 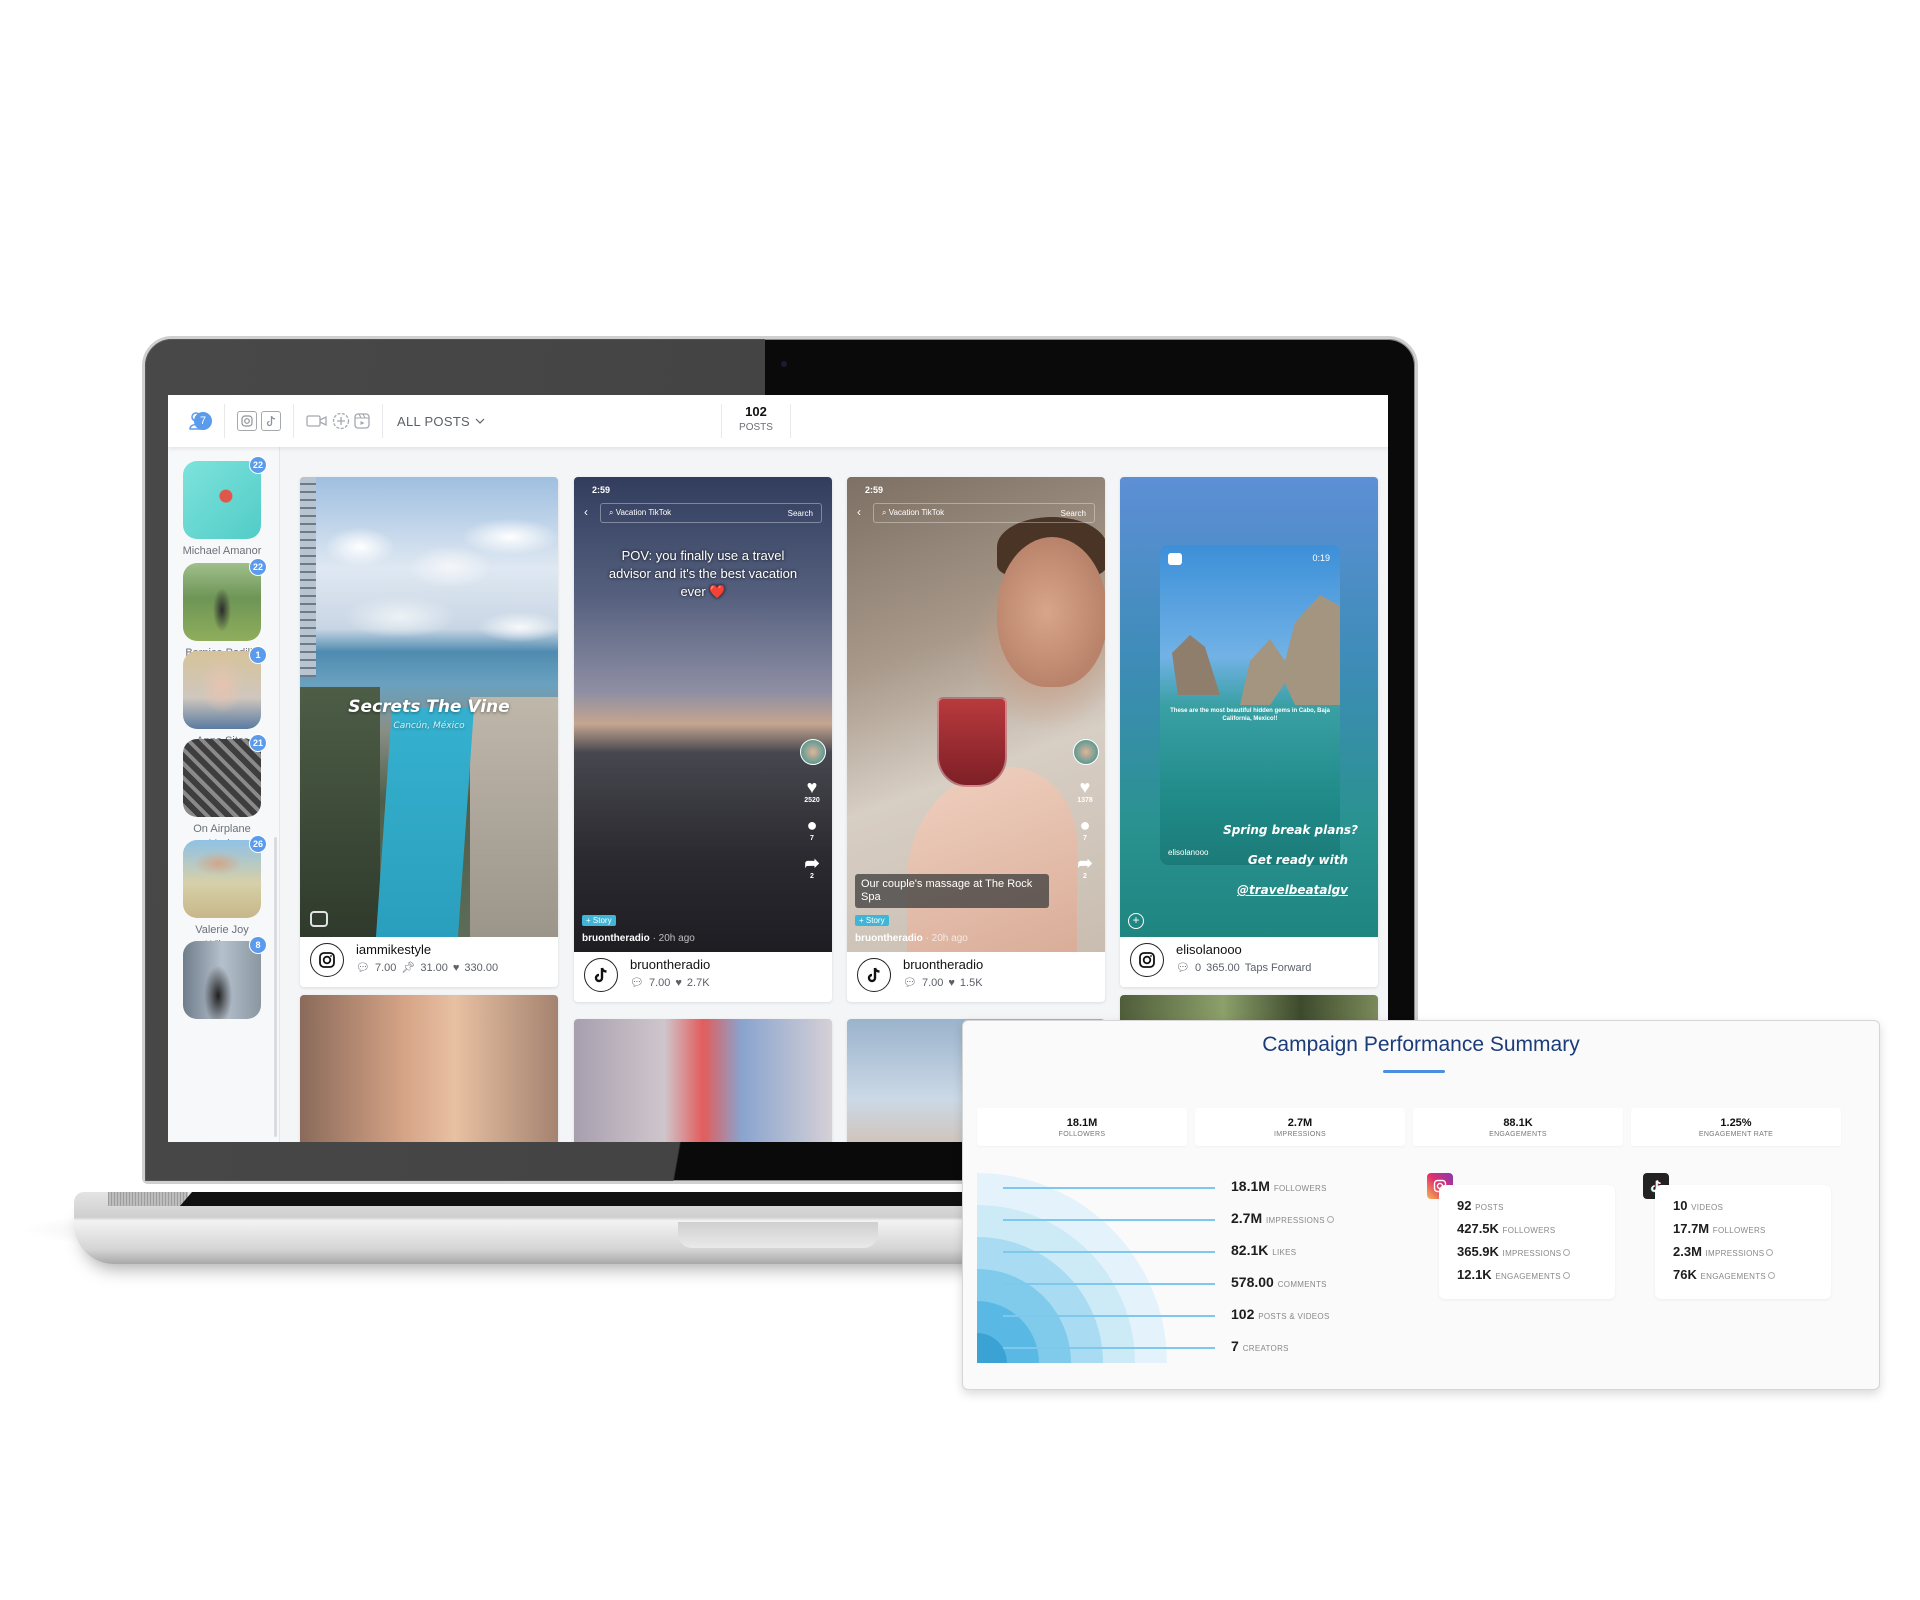 I want to click on posts-count-stat: 102 POSTS, so click(x=756, y=421).